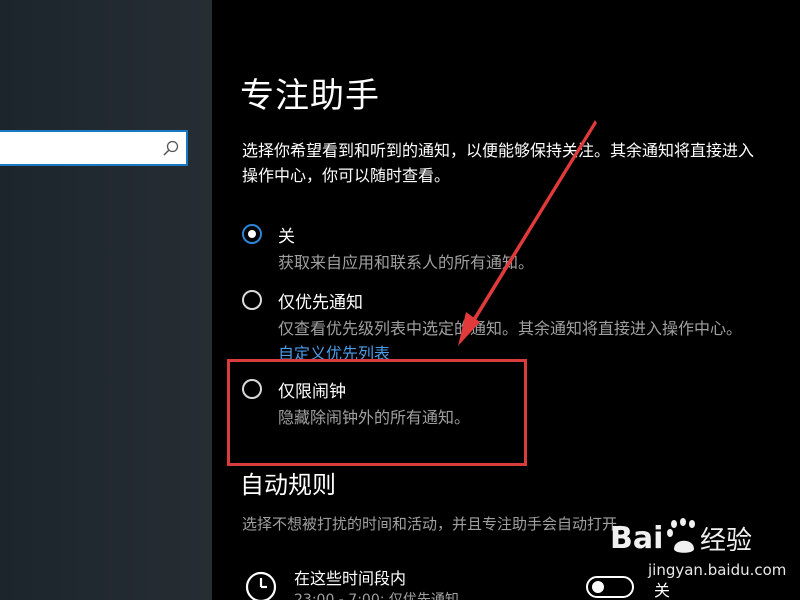 Image resolution: width=800 pixels, height=600 pixels. I want to click on option-description: 隐藏除闹钟外的所有通知。, so click(374, 417).